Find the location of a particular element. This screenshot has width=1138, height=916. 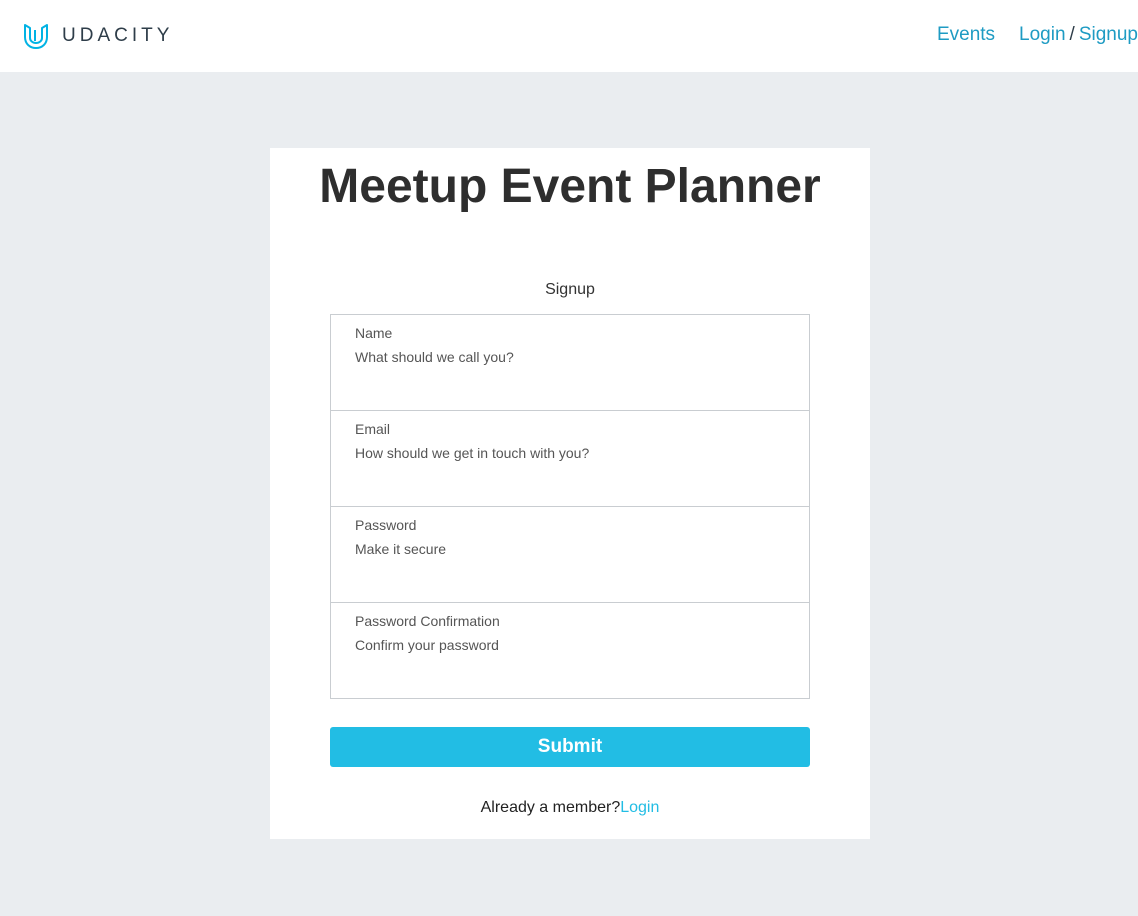

password-input is located at coordinates (570, 549).